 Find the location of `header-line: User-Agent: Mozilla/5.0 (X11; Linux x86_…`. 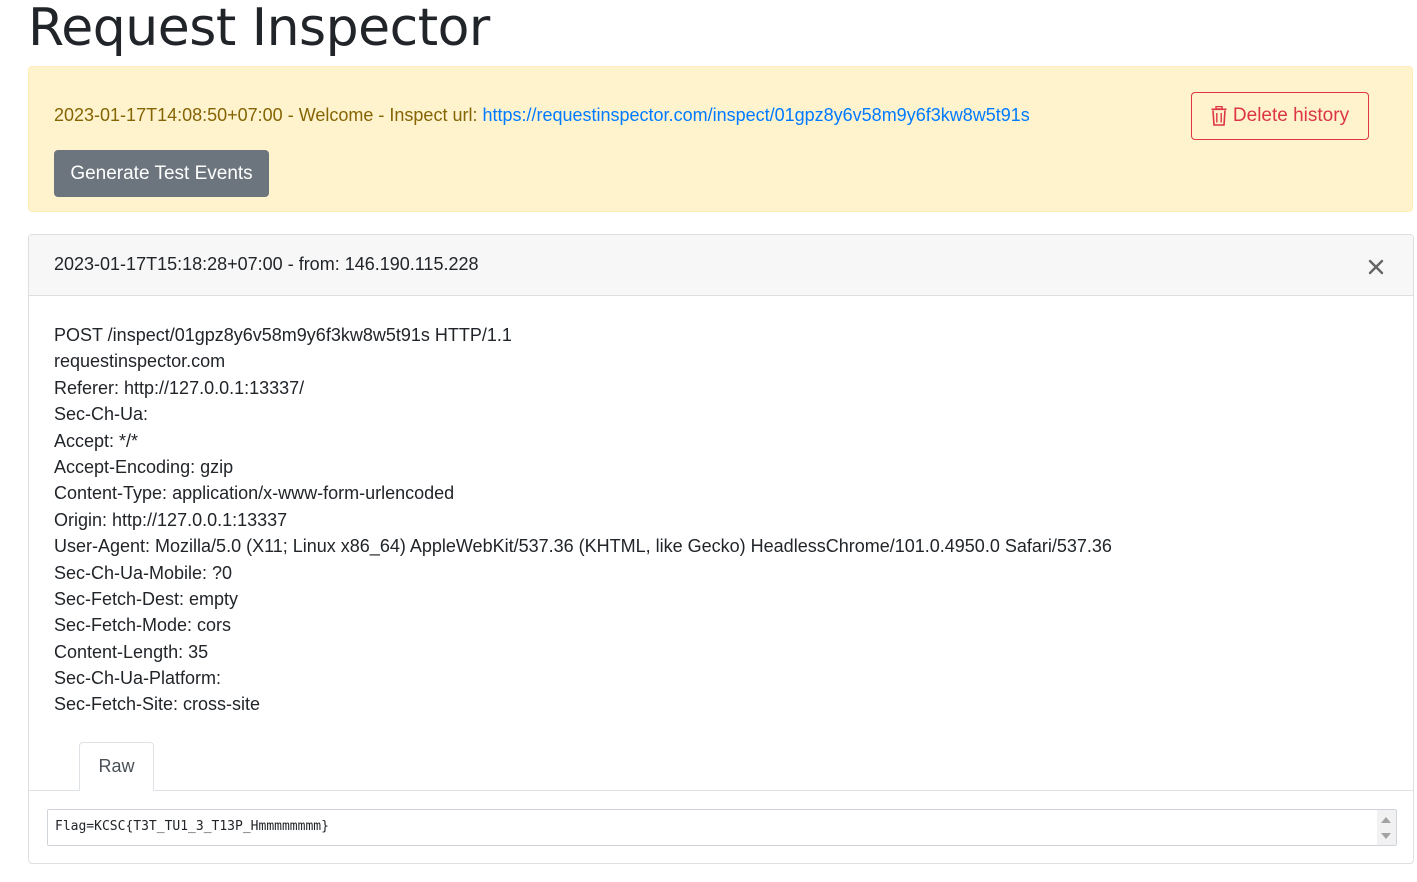

header-line: User-Agent: Mozilla/5.0 (X11; Linux x86_… is located at coordinates (583, 546).